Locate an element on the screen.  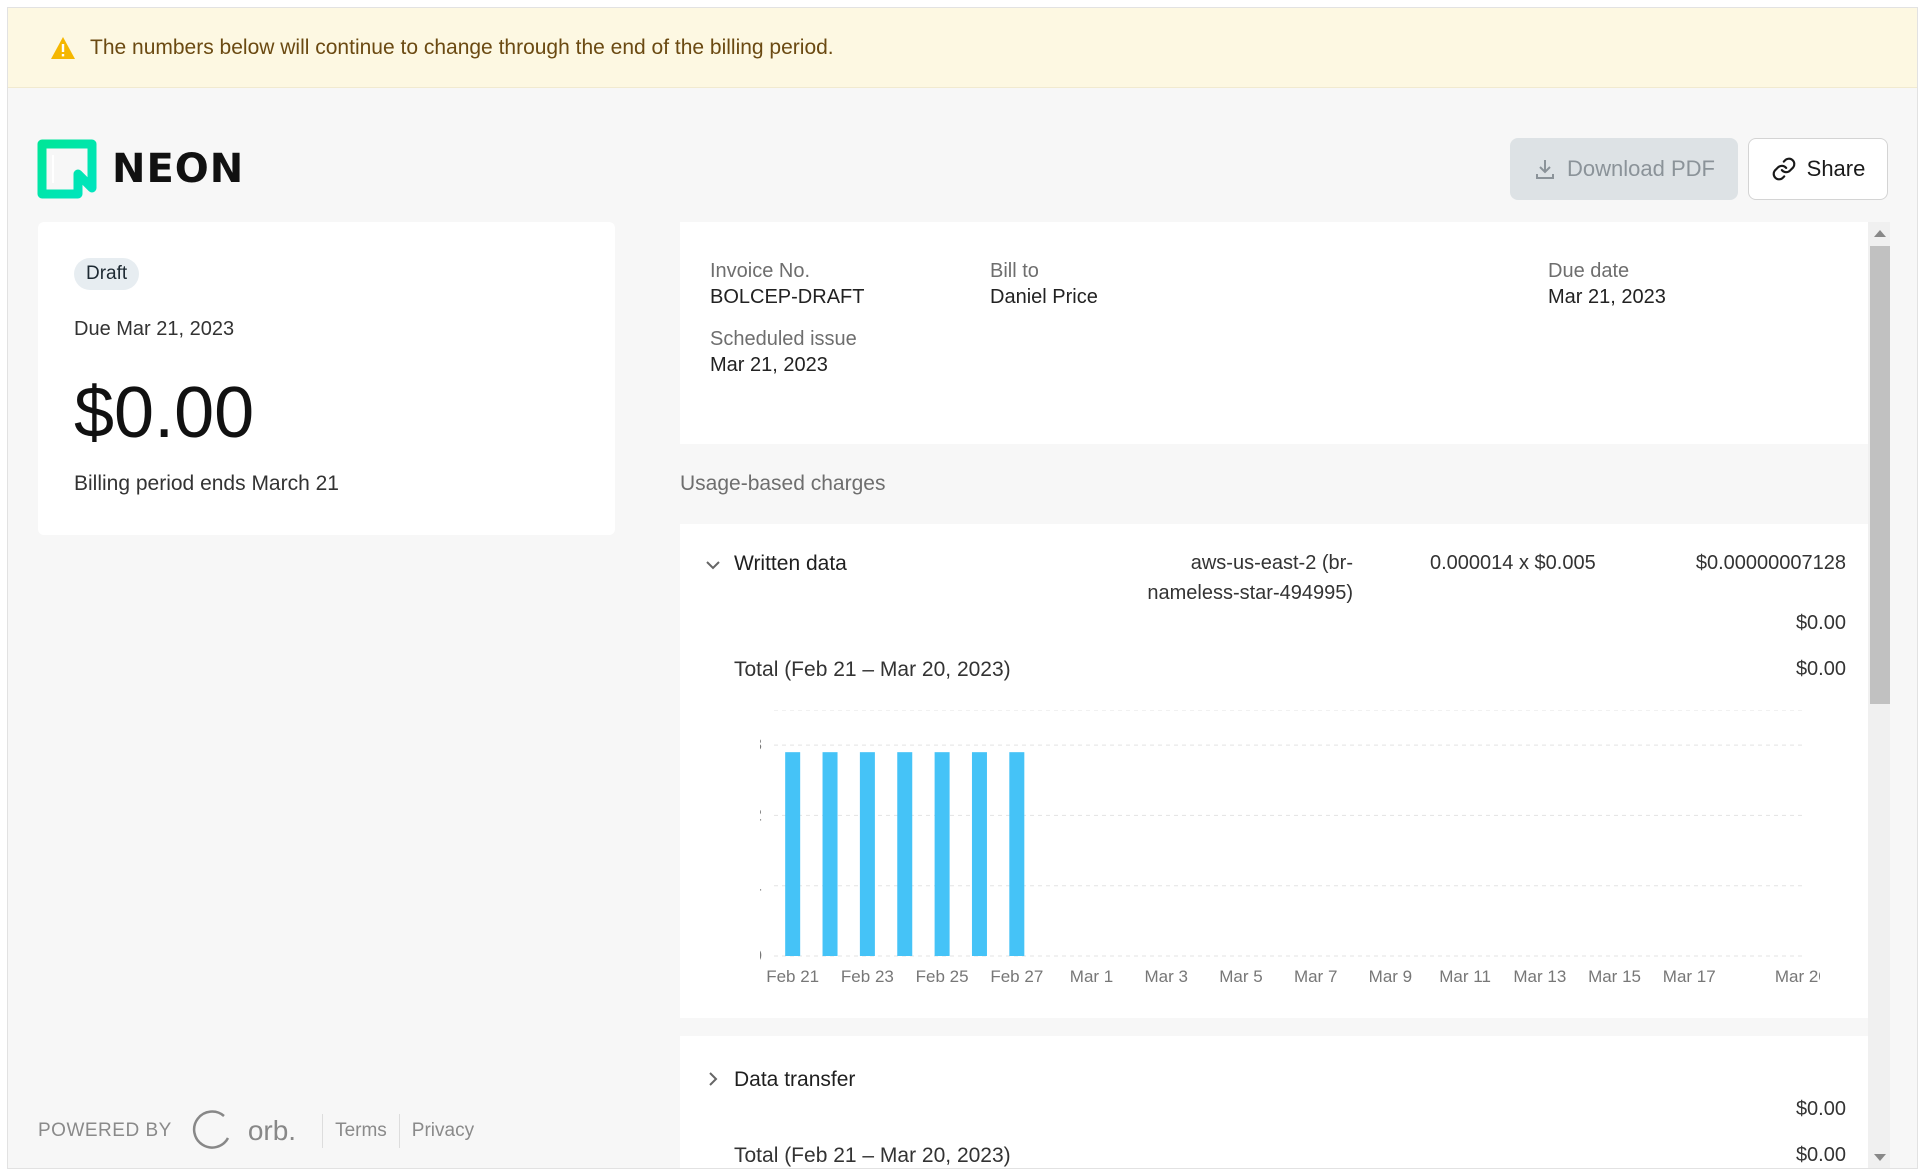
neon-logo-mark-icon is located at coordinates (67, 169).